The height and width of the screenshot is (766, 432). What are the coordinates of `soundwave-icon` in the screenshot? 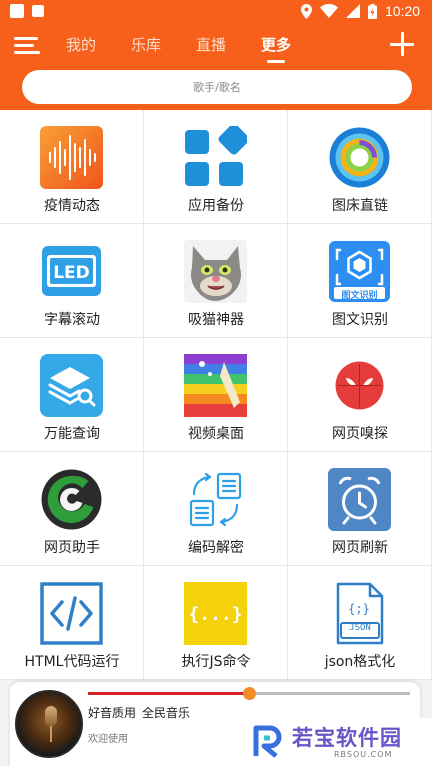 It's located at (71, 157).